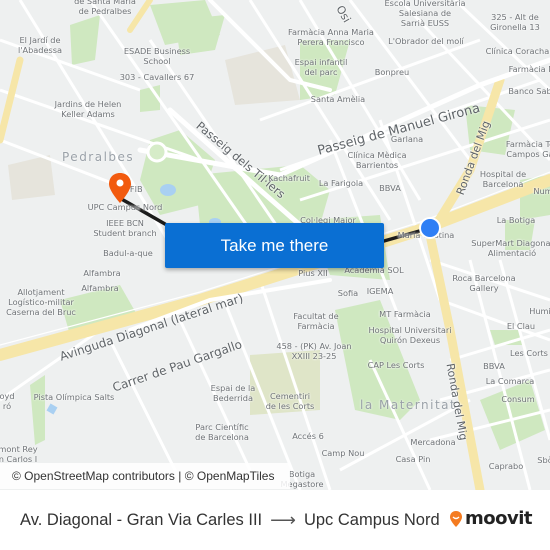 The width and height of the screenshot is (550, 550). What do you see at coordinates (510, 248) in the screenshot?
I see `poi-label: SuperMart Diagonal Alimentació` at bounding box center [510, 248].